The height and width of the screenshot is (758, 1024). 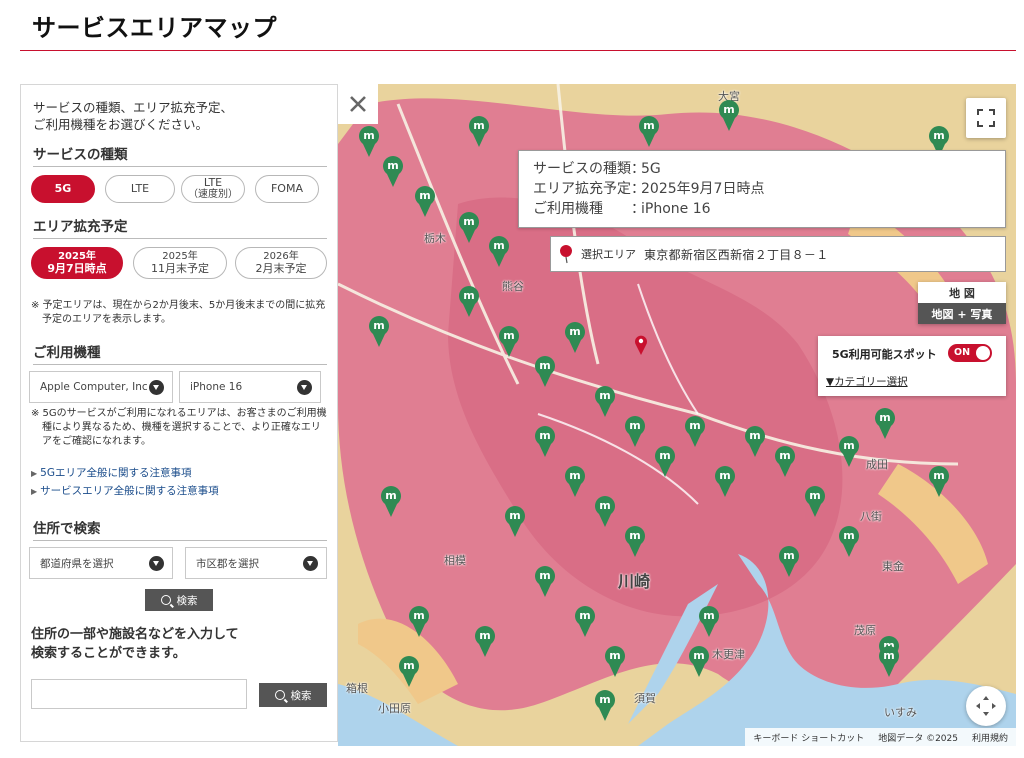 I want to click on category-select-link: ▼カテゴリー選択, so click(x=867, y=381).